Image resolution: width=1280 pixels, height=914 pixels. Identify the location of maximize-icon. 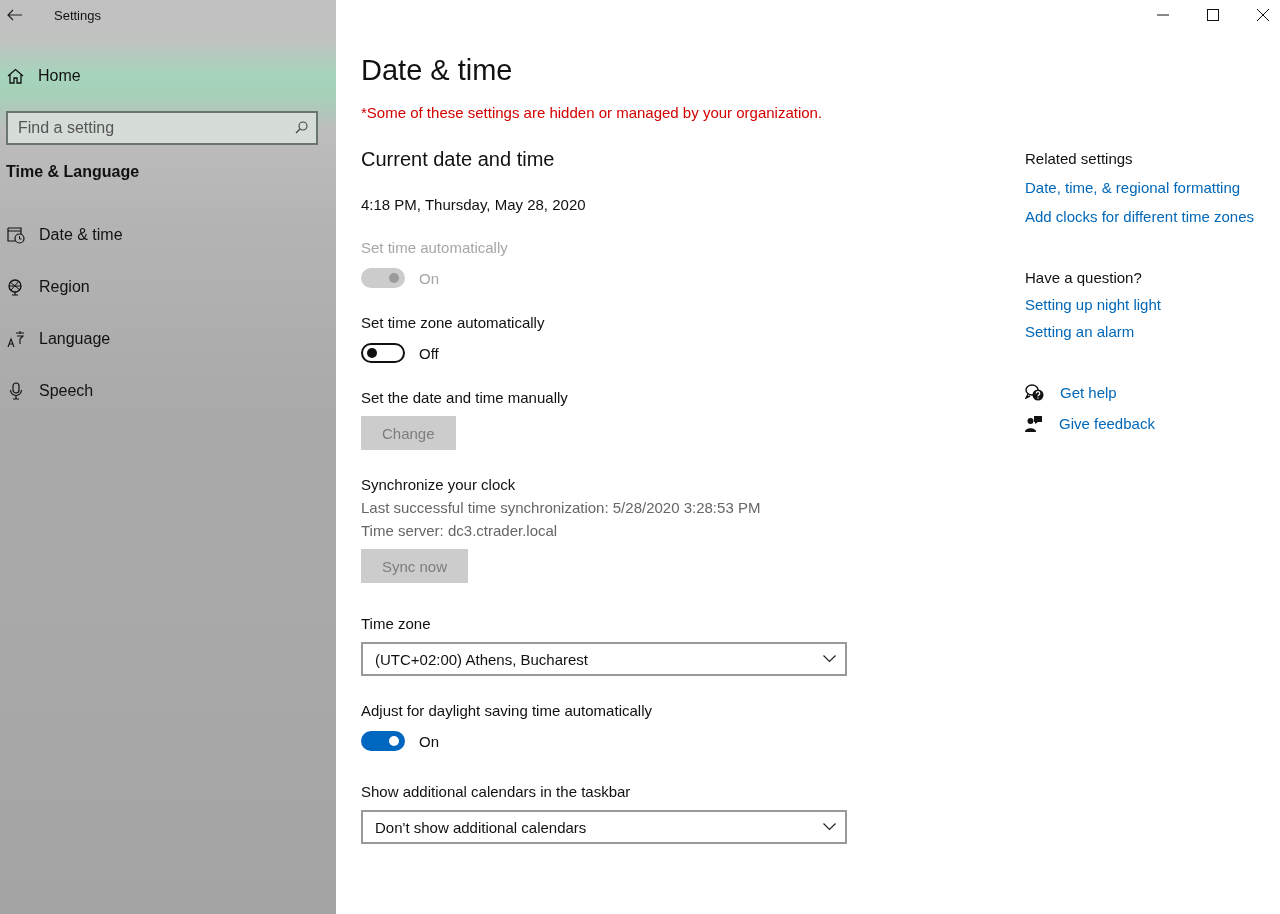
(1213, 15).